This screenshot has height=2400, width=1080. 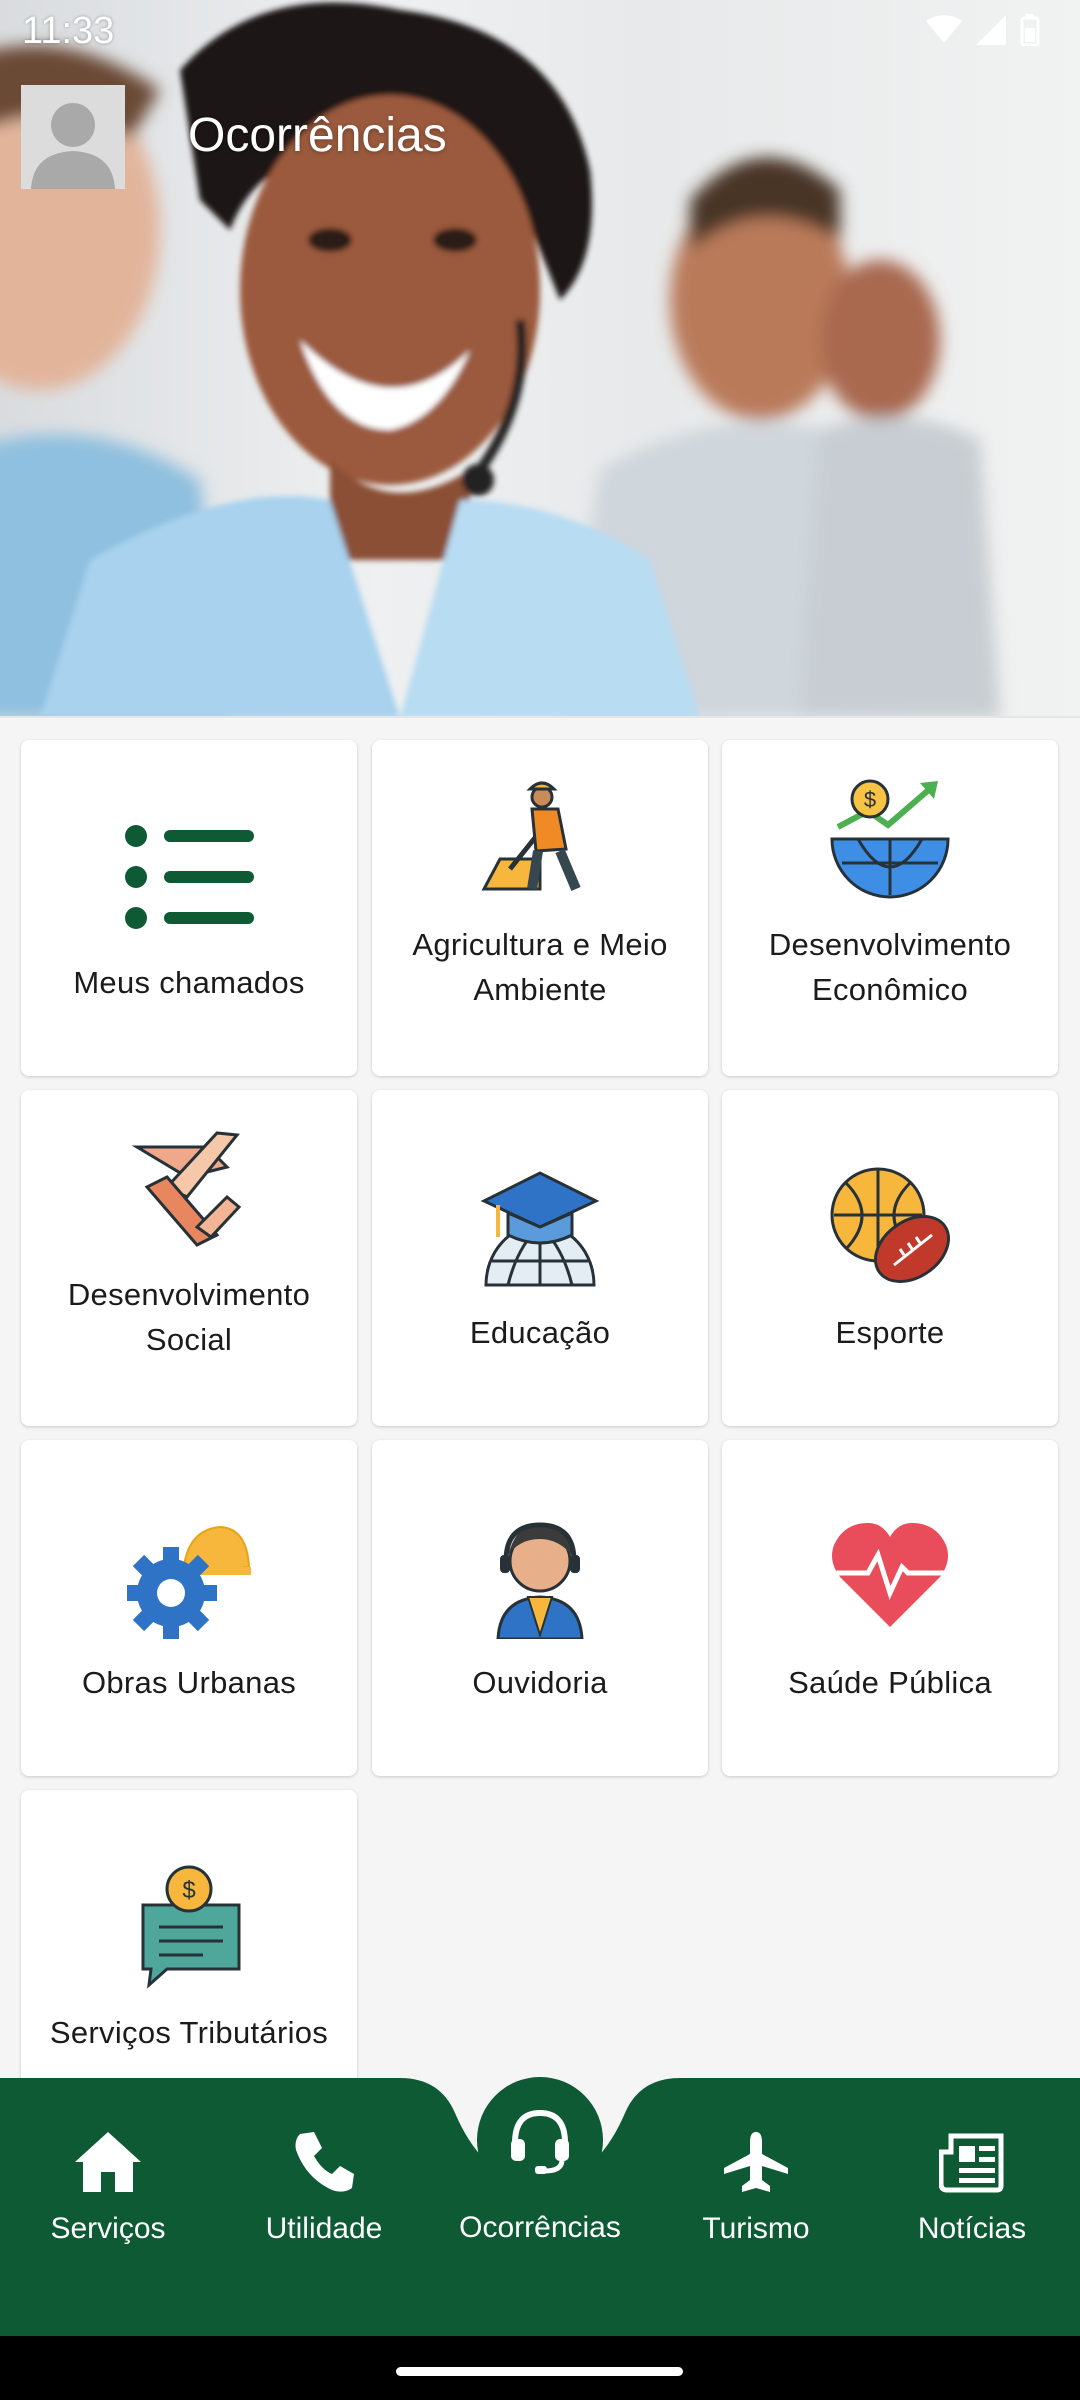 What do you see at coordinates (971, 2163) in the screenshot?
I see `newspaper-icon` at bounding box center [971, 2163].